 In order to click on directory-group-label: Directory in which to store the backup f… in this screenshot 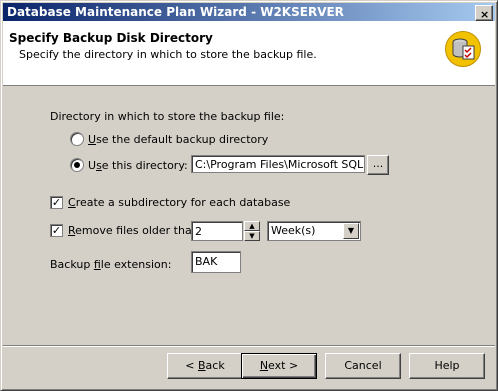, I will do `click(167, 116)`.